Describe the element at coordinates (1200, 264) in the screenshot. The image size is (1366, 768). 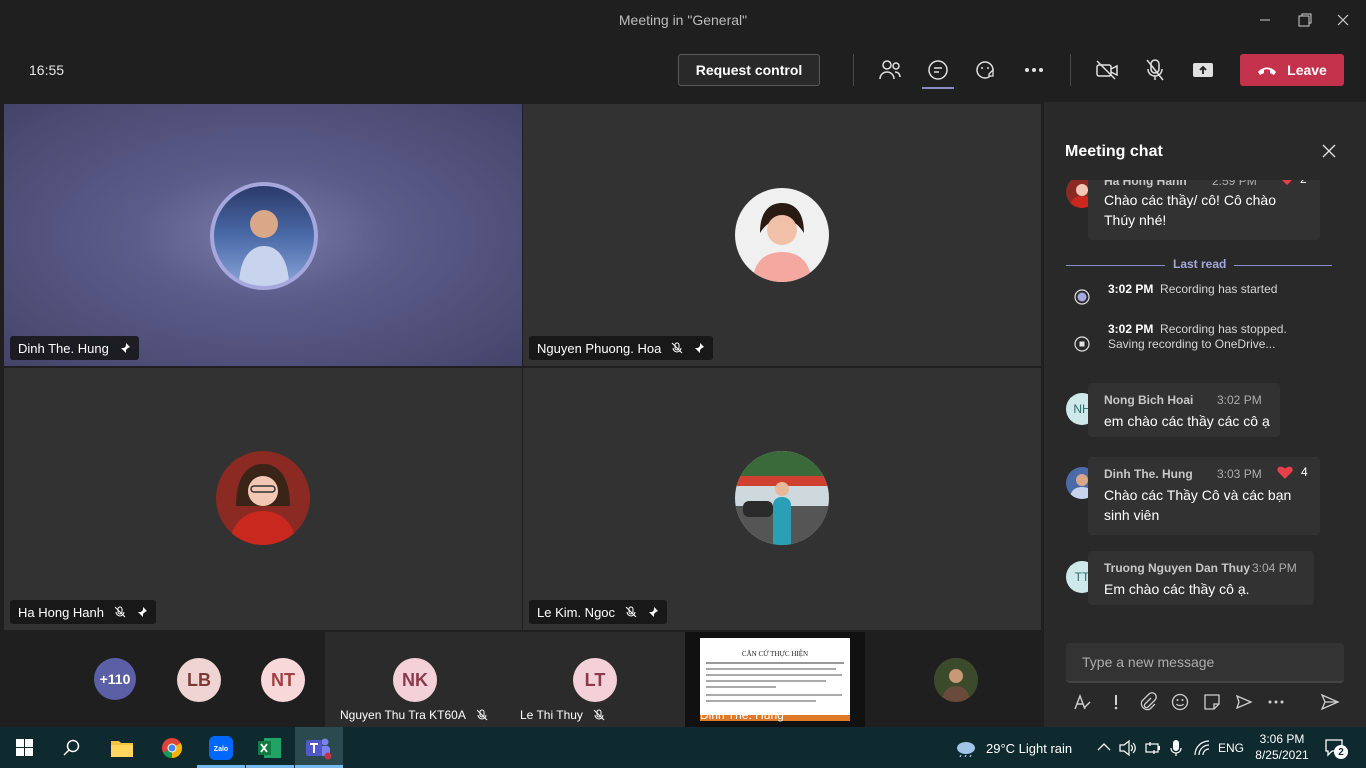
I see `last-read-label: Last read` at that location.